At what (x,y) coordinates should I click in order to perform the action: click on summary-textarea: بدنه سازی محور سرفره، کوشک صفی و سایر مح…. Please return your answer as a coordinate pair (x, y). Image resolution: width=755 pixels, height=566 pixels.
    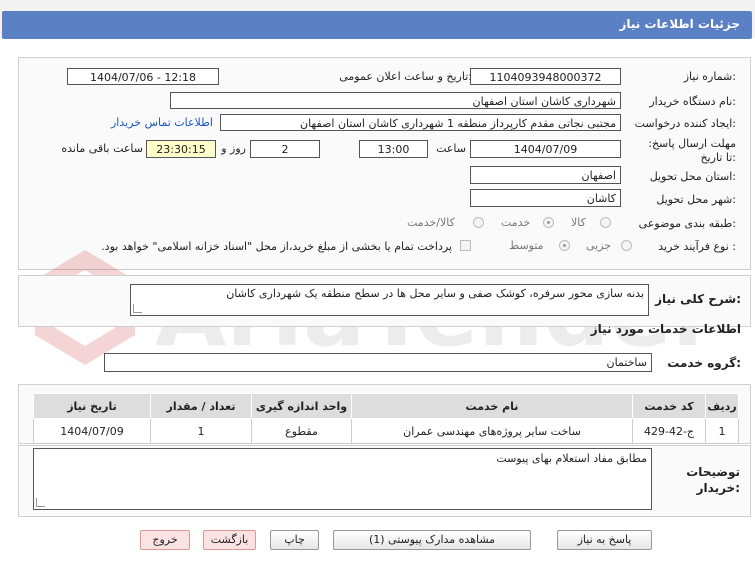
    Looking at the image, I should click on (389, 300).